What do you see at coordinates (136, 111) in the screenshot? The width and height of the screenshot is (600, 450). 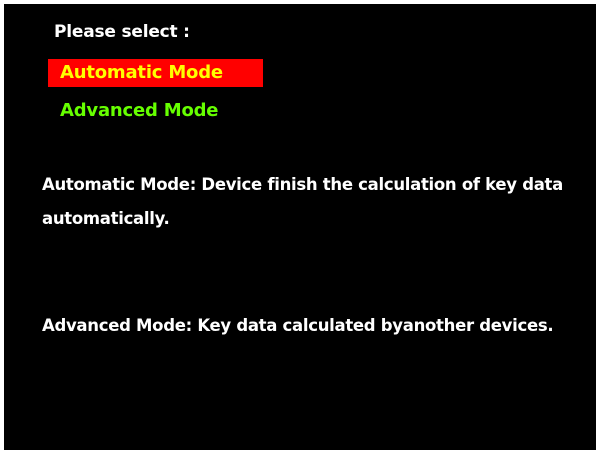 I see `advanced-mode-option: Advanced Mode` at bounding box center [136, 111].